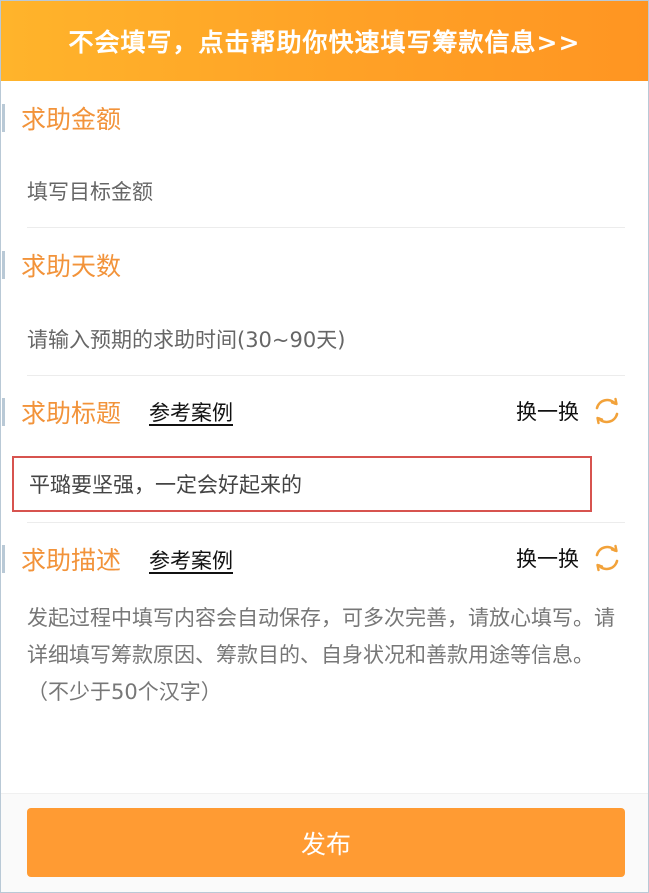 This screenshot has width=649, height=893. I want to click on days-input: 请输入预期的求助时间(30~90天), so click(186, 339).